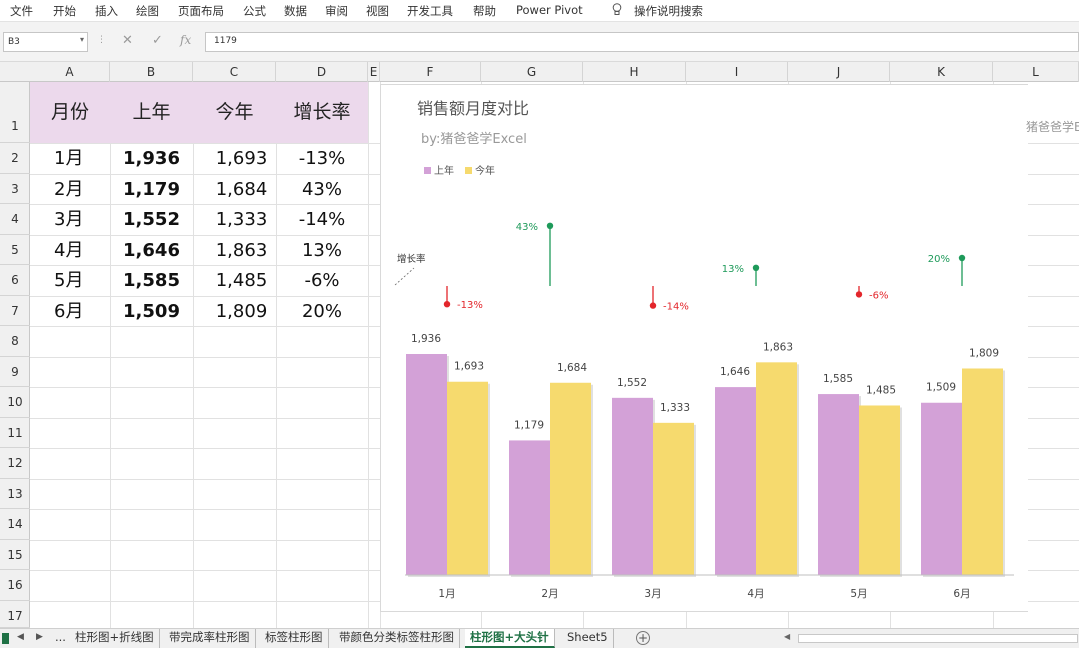 Image resolution: width=1079 pixels, height=648 pixels. I want to click on menu-file: 文件, so click(21, 11).